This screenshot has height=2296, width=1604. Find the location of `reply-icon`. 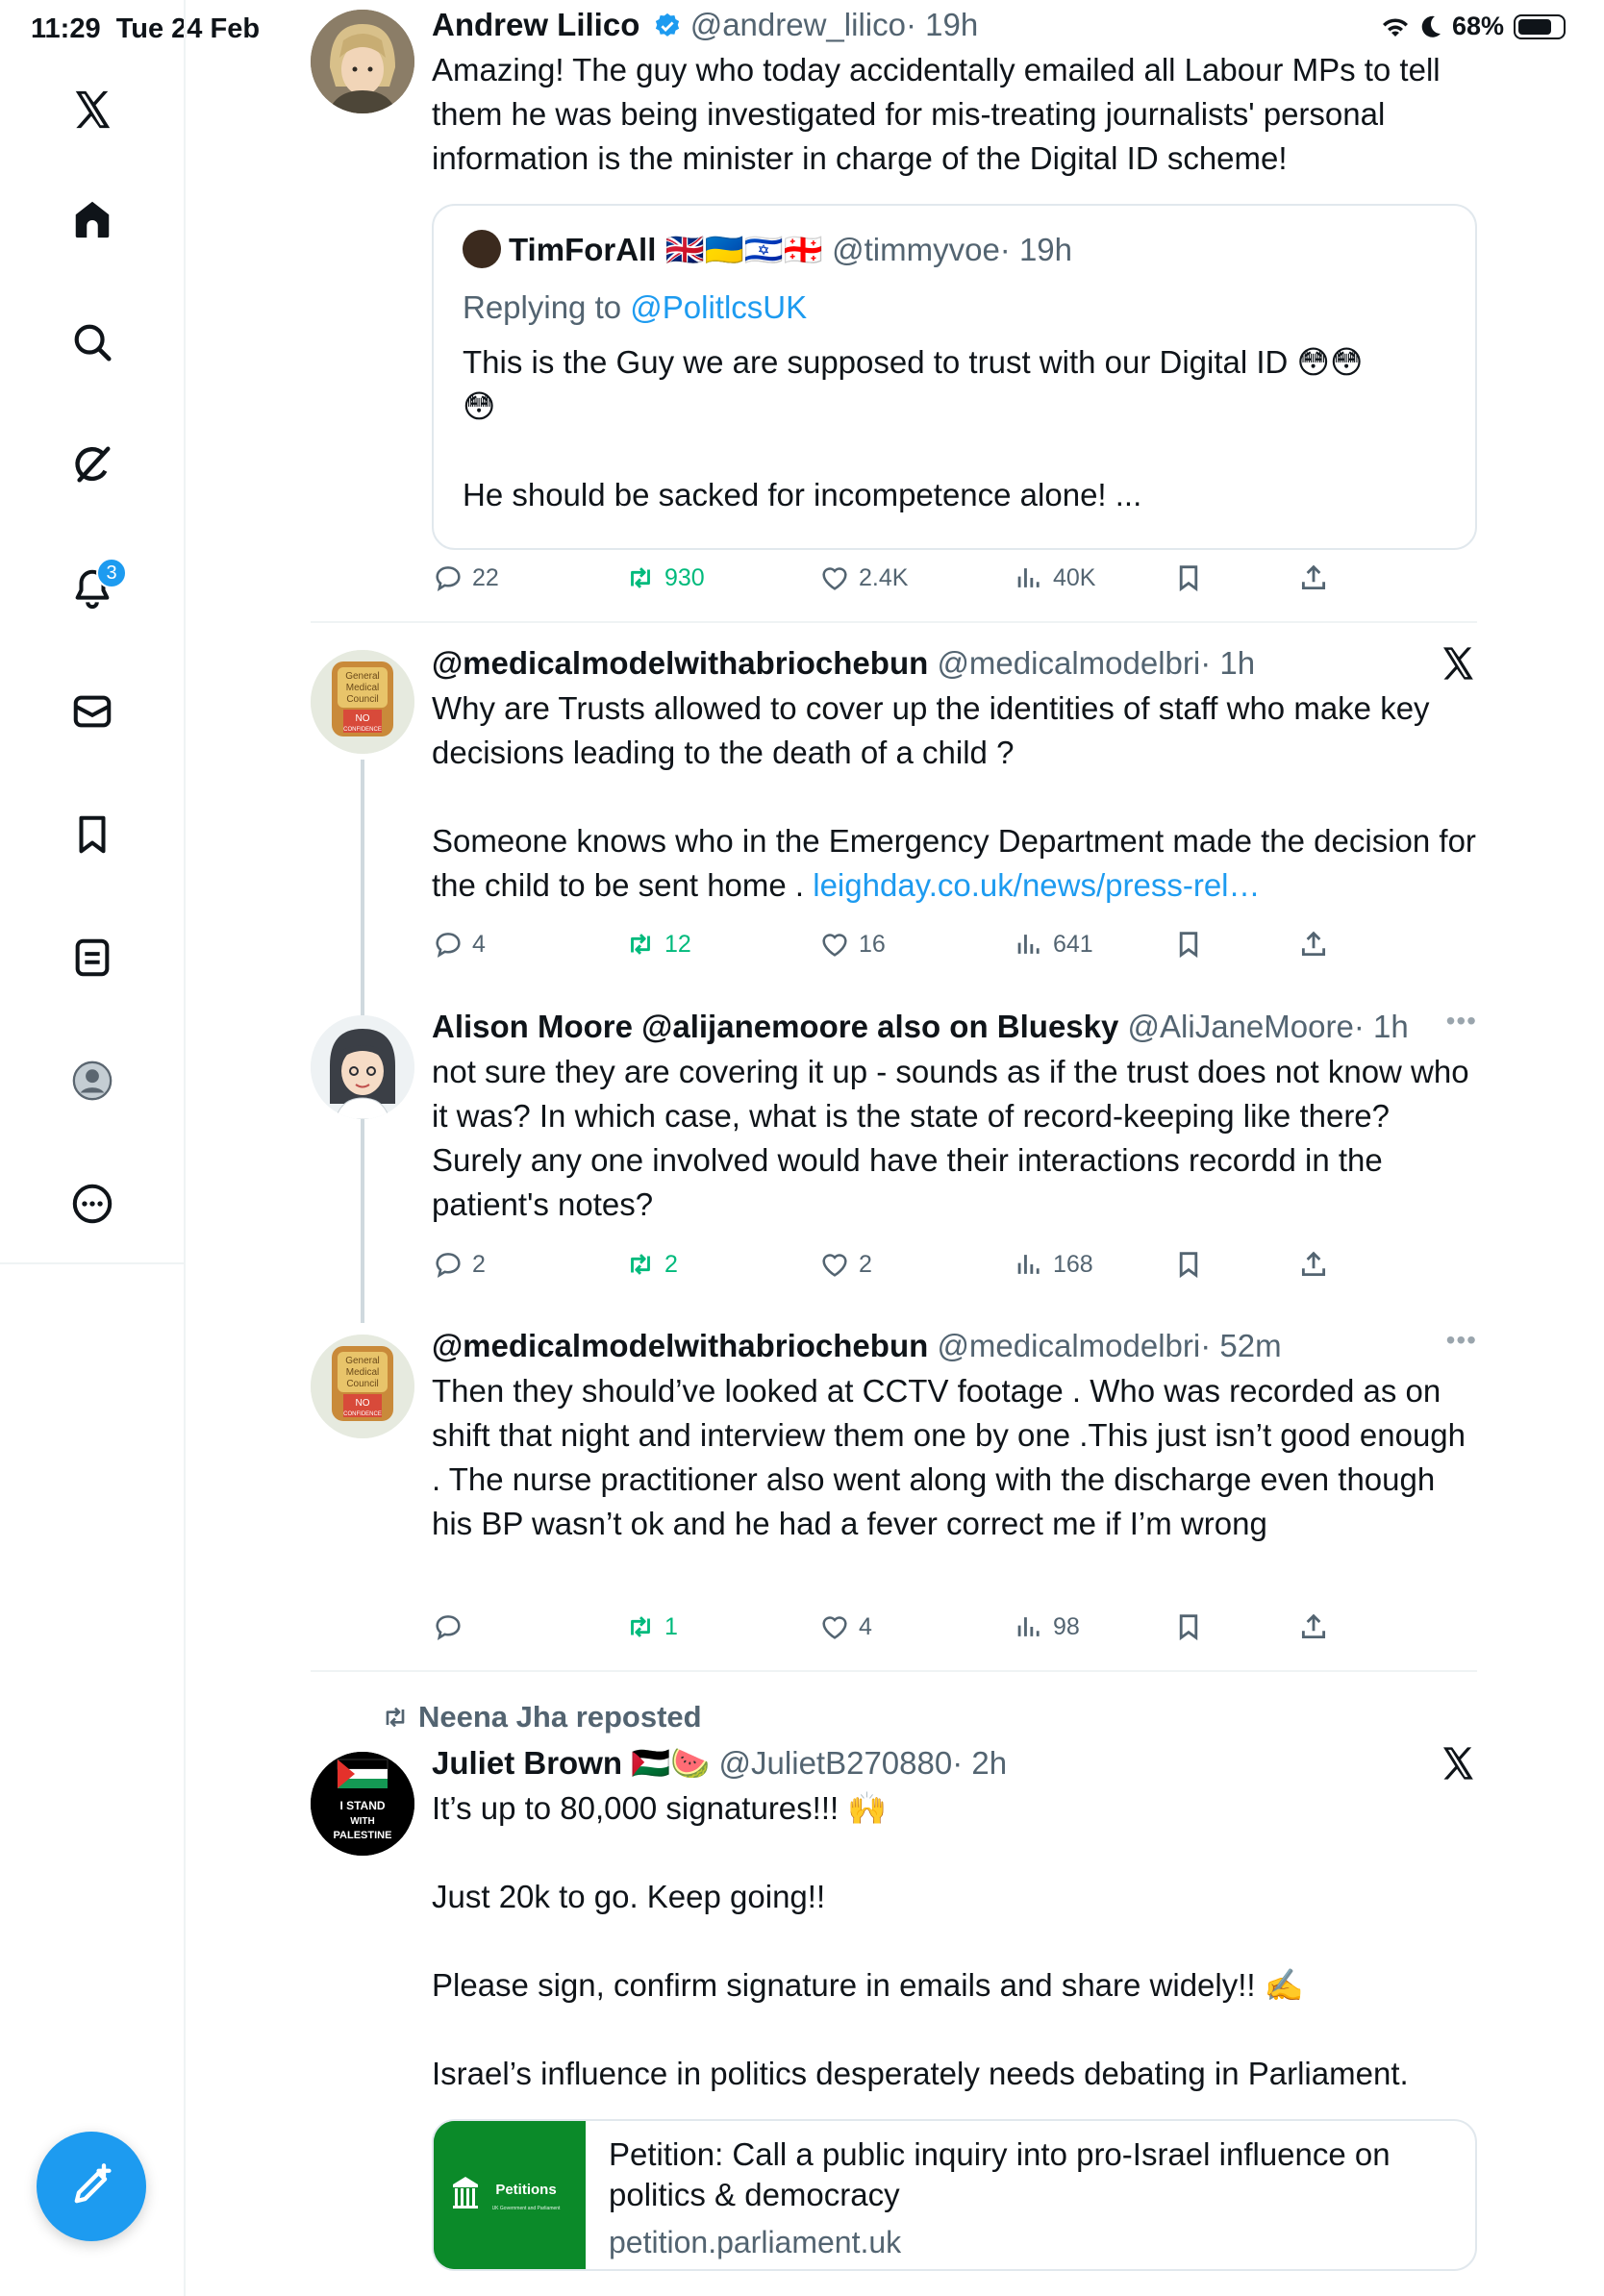

reply-icon is located at coordinates (448, 578).